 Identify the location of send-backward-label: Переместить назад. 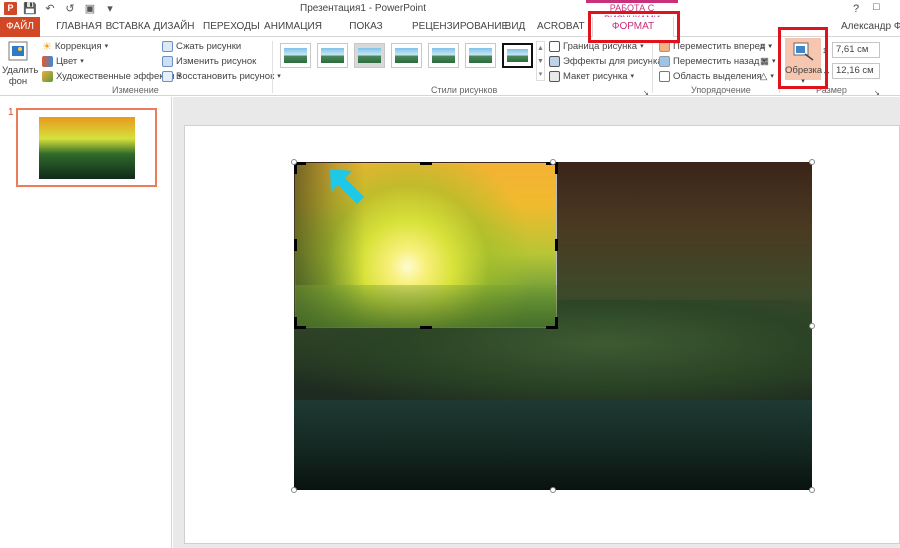
(716, 61).